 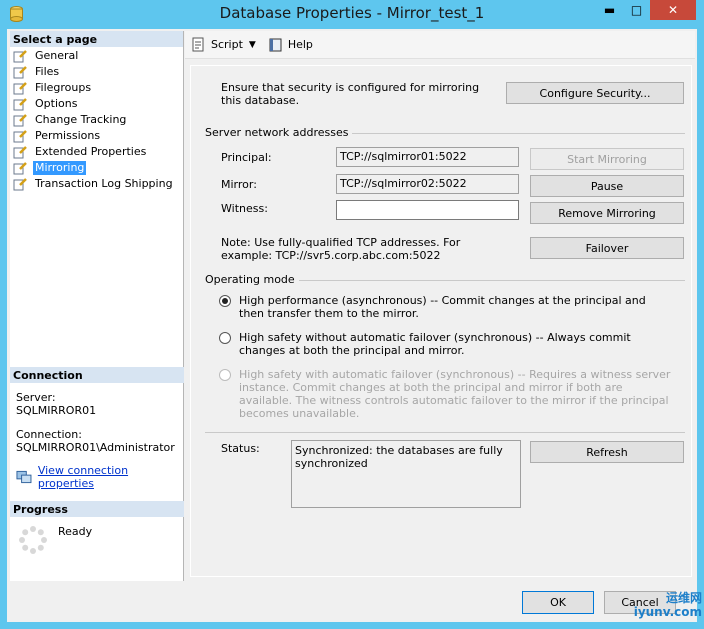 I want to click on watermark-line2: iyunv.com, so click(x=667, y=612).